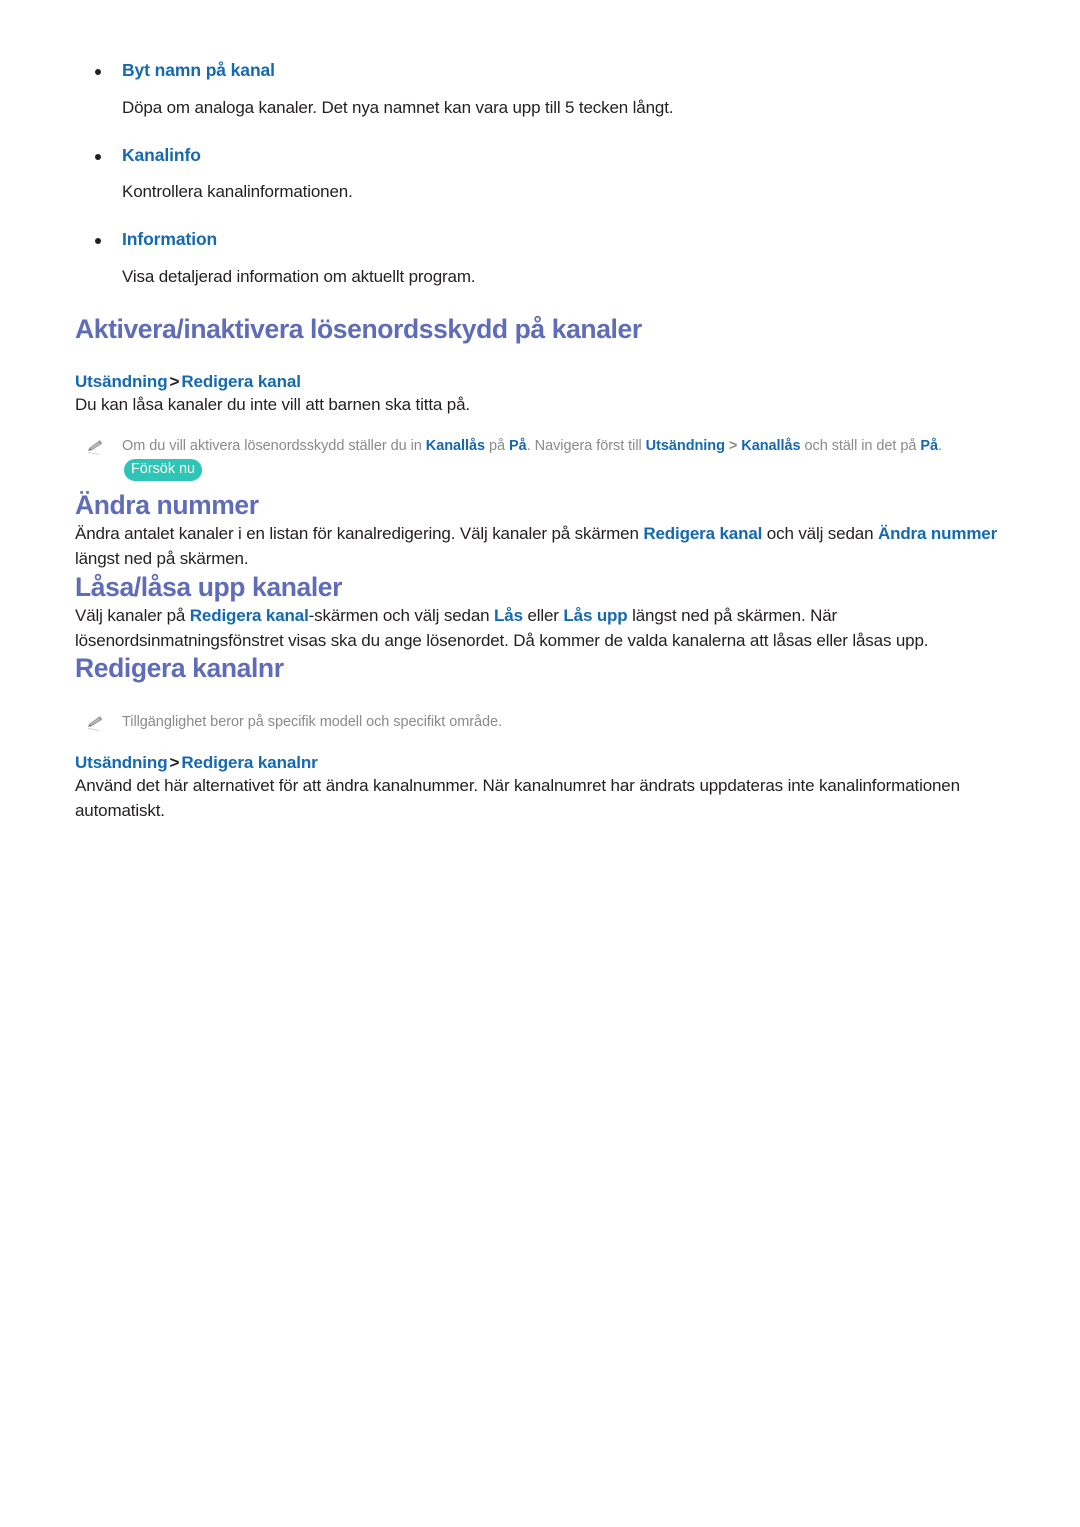  What do you see at coordinates (209, 586) in the screenshot?
I see `section-title-lasa-upp-kanaler: Låsa/låsa upp kanaler` at bounding box center [209, 586].